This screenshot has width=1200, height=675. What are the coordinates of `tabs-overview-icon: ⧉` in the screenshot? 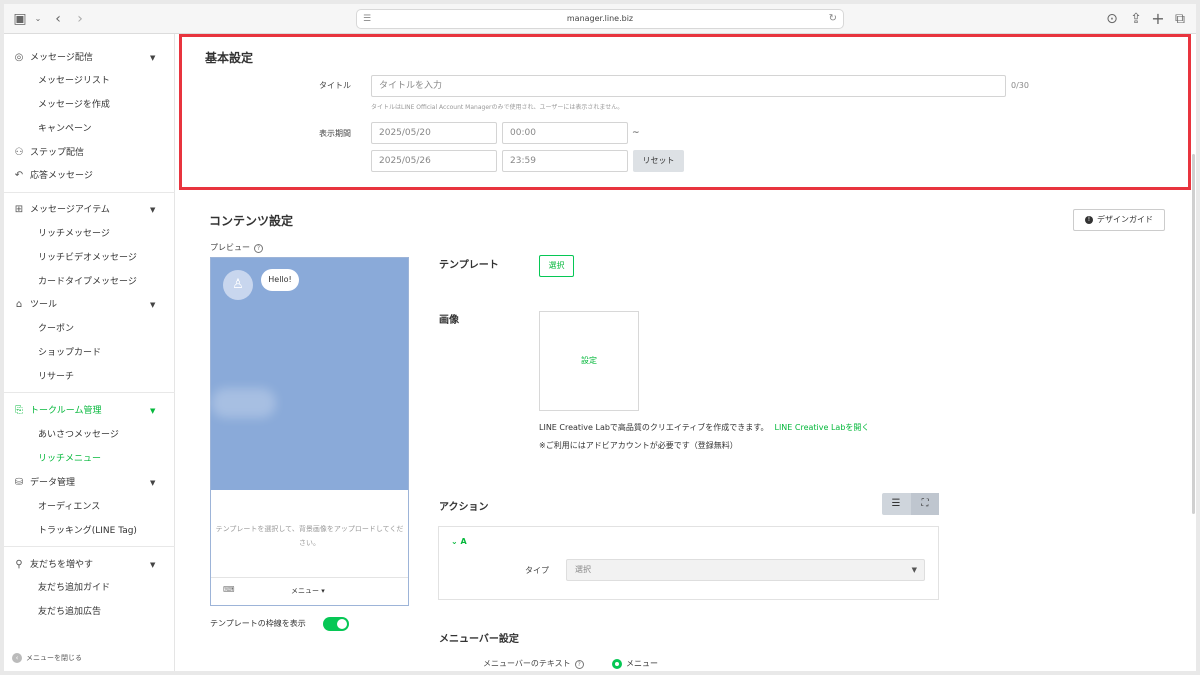 It's located at (1180, 19).